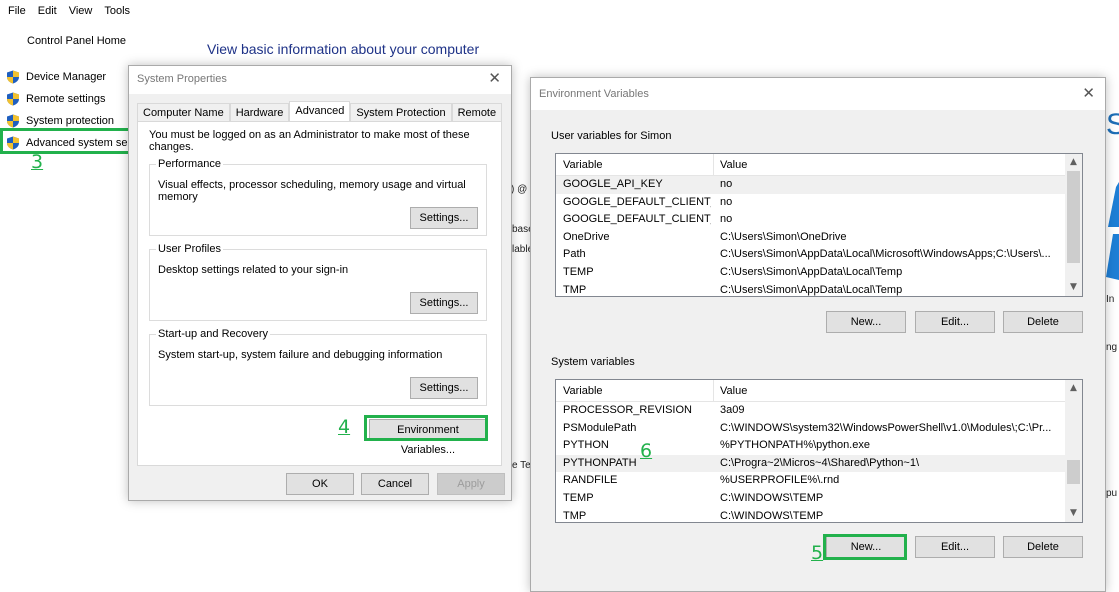  I want to click on table-row: PYTHON %PYTHONPATH%\python.exe, so click(819, 446).